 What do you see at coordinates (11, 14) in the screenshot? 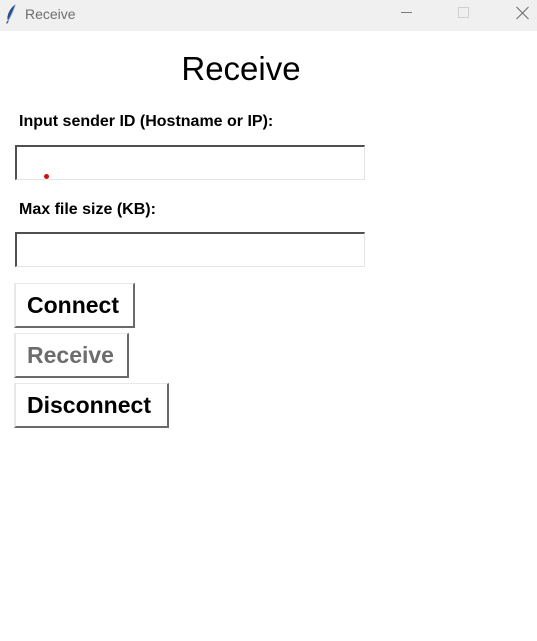
I see `feather-icon` at bounding box center [11, 14].